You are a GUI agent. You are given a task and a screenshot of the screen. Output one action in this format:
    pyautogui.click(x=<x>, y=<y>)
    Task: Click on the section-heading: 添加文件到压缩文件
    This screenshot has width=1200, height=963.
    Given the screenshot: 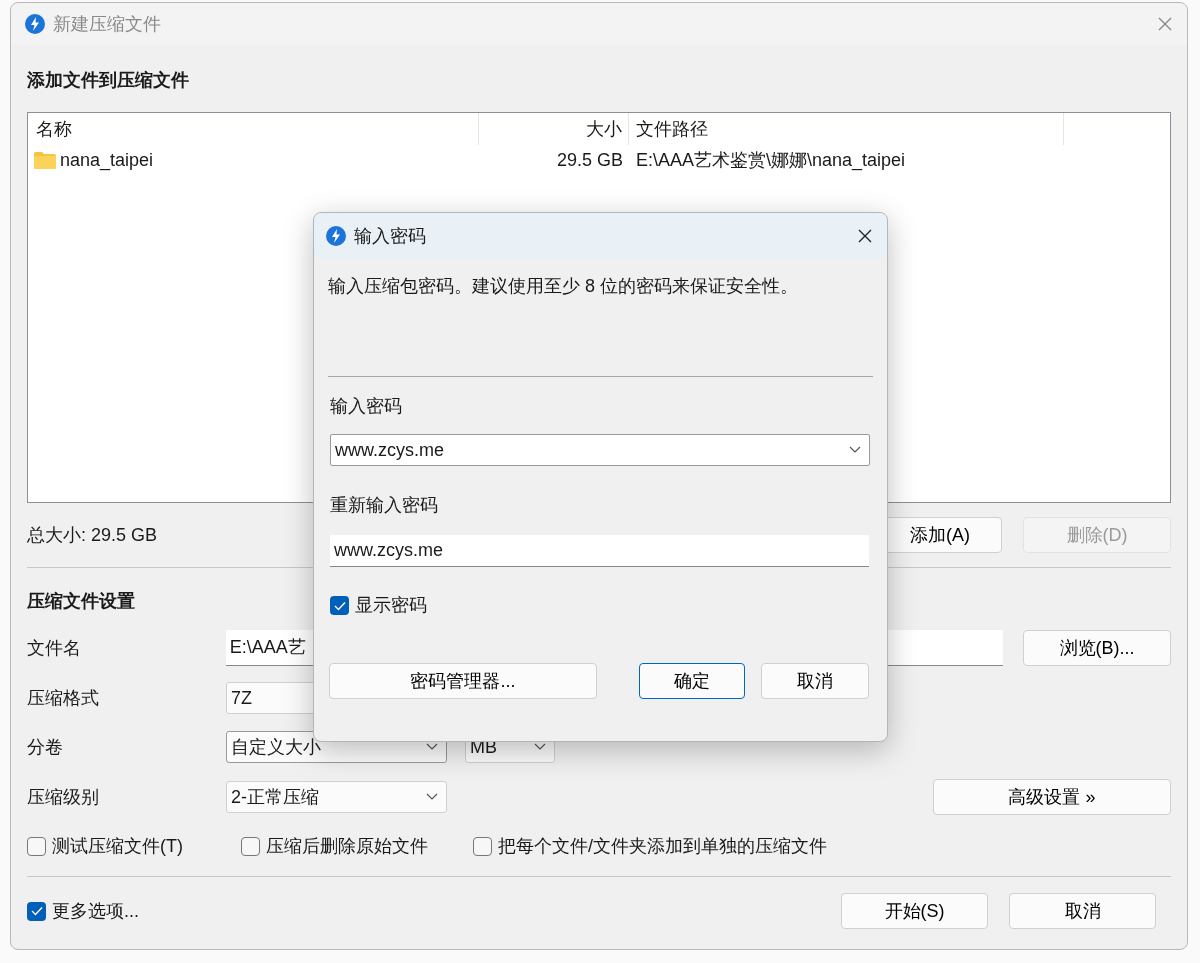 What is the action you would take?
    pyautogui.click(x=108, y=80)
    